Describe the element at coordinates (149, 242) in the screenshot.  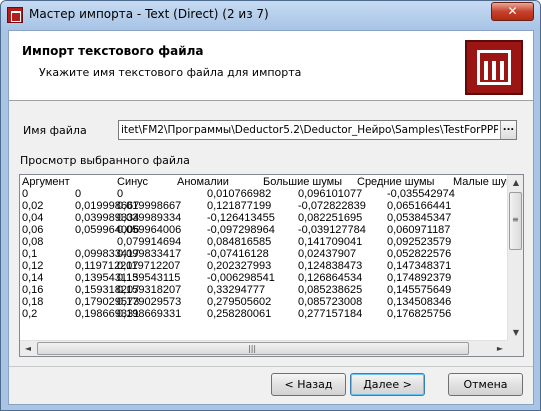
I see `preview-cell: 0,079914694` at that location.